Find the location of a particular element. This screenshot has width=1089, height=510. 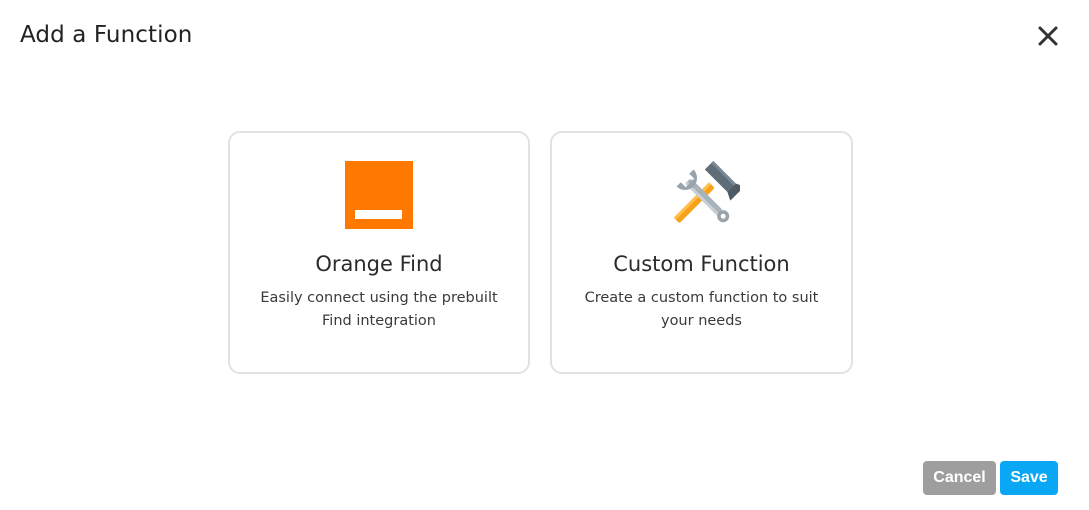

wrench-hammer-icon is located at coordinates (702, 195).